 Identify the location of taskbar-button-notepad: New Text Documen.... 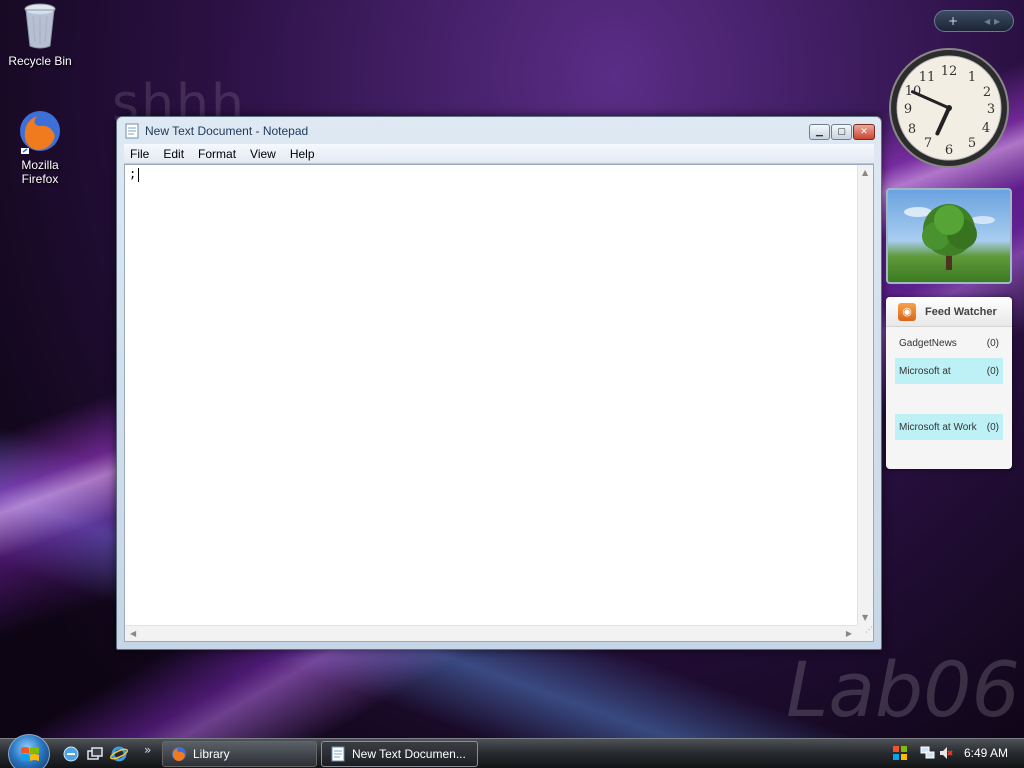
(399, 754).